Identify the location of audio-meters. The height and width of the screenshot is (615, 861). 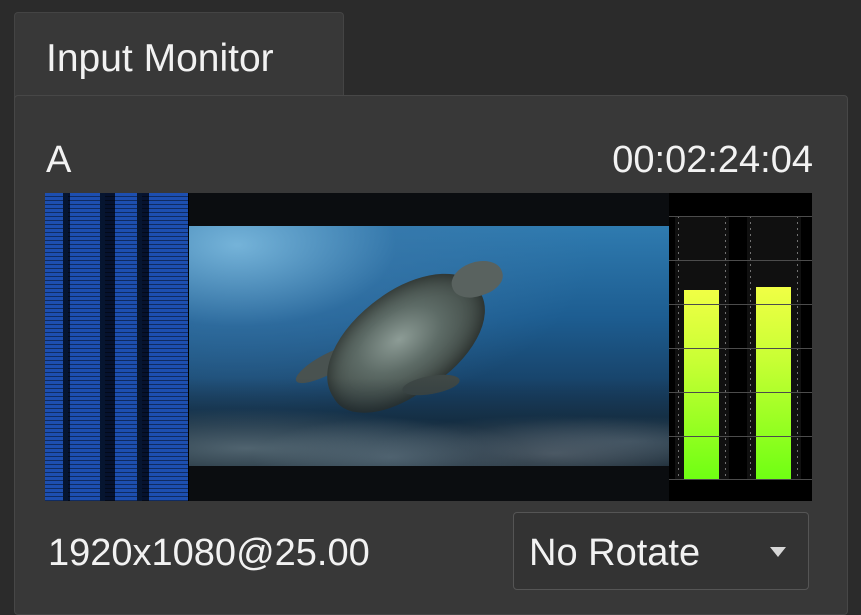
(740, 347).